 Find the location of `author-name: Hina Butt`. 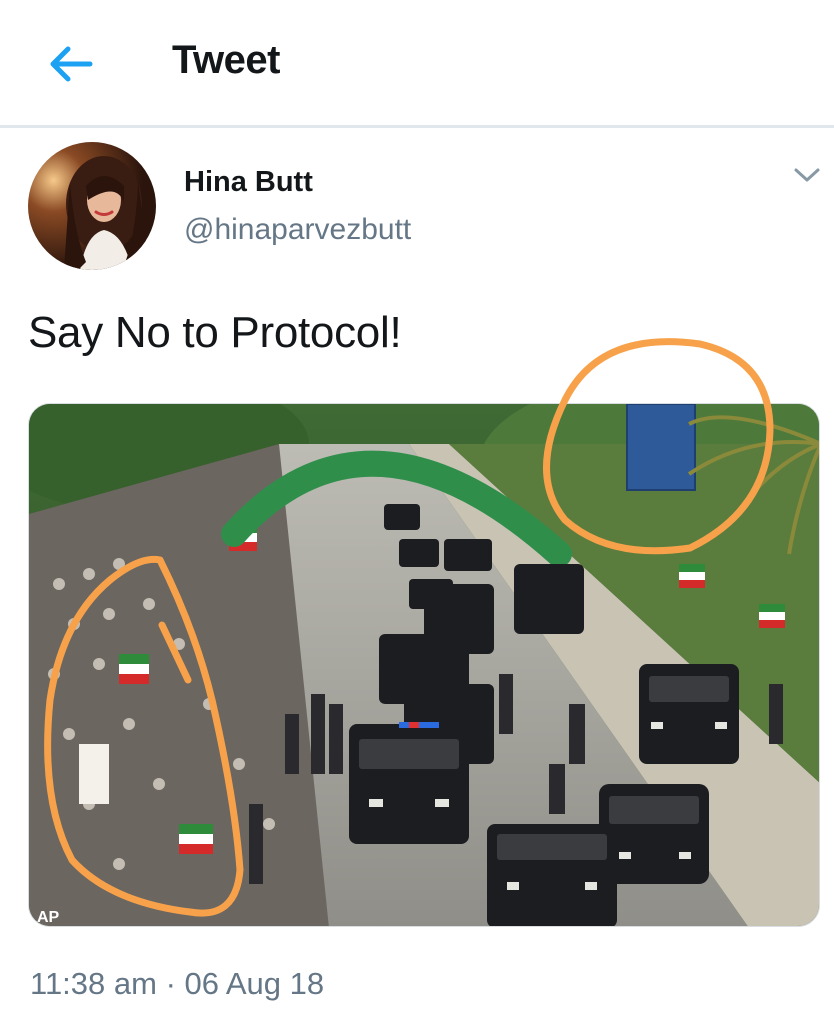

author-name: Hina Butt is located at coordinates (248, 182).